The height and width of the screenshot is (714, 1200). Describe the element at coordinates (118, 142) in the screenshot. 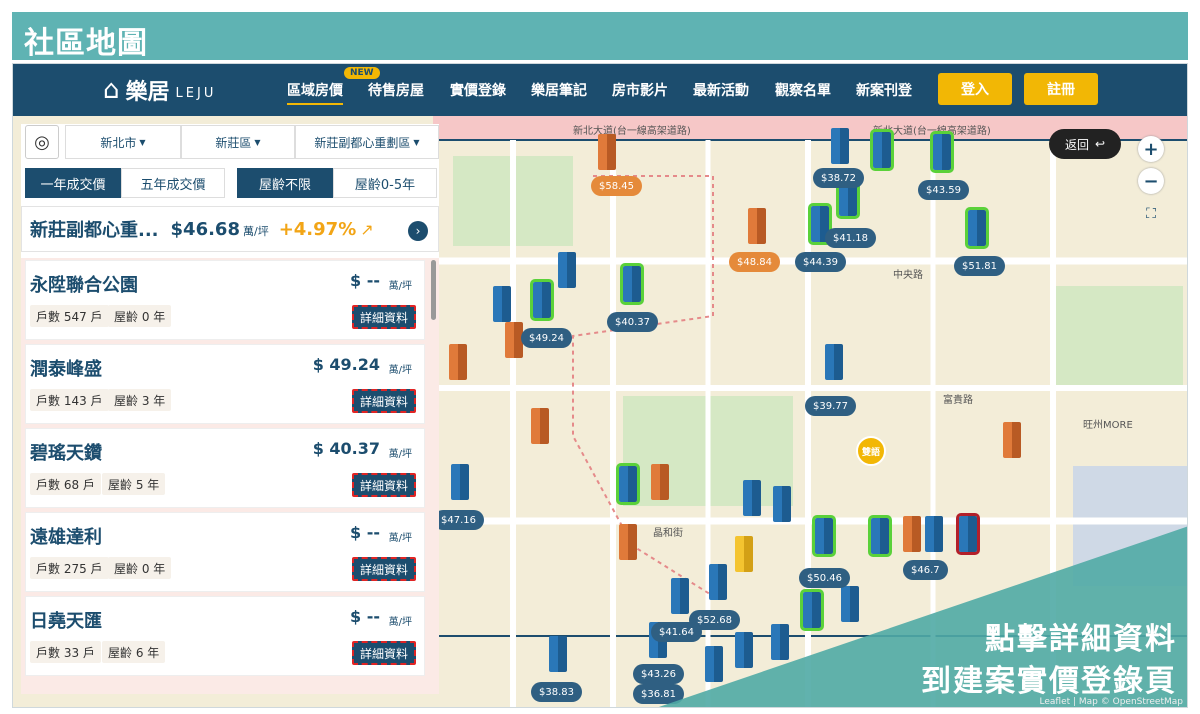

I see `city-value: 新北市` at that location.